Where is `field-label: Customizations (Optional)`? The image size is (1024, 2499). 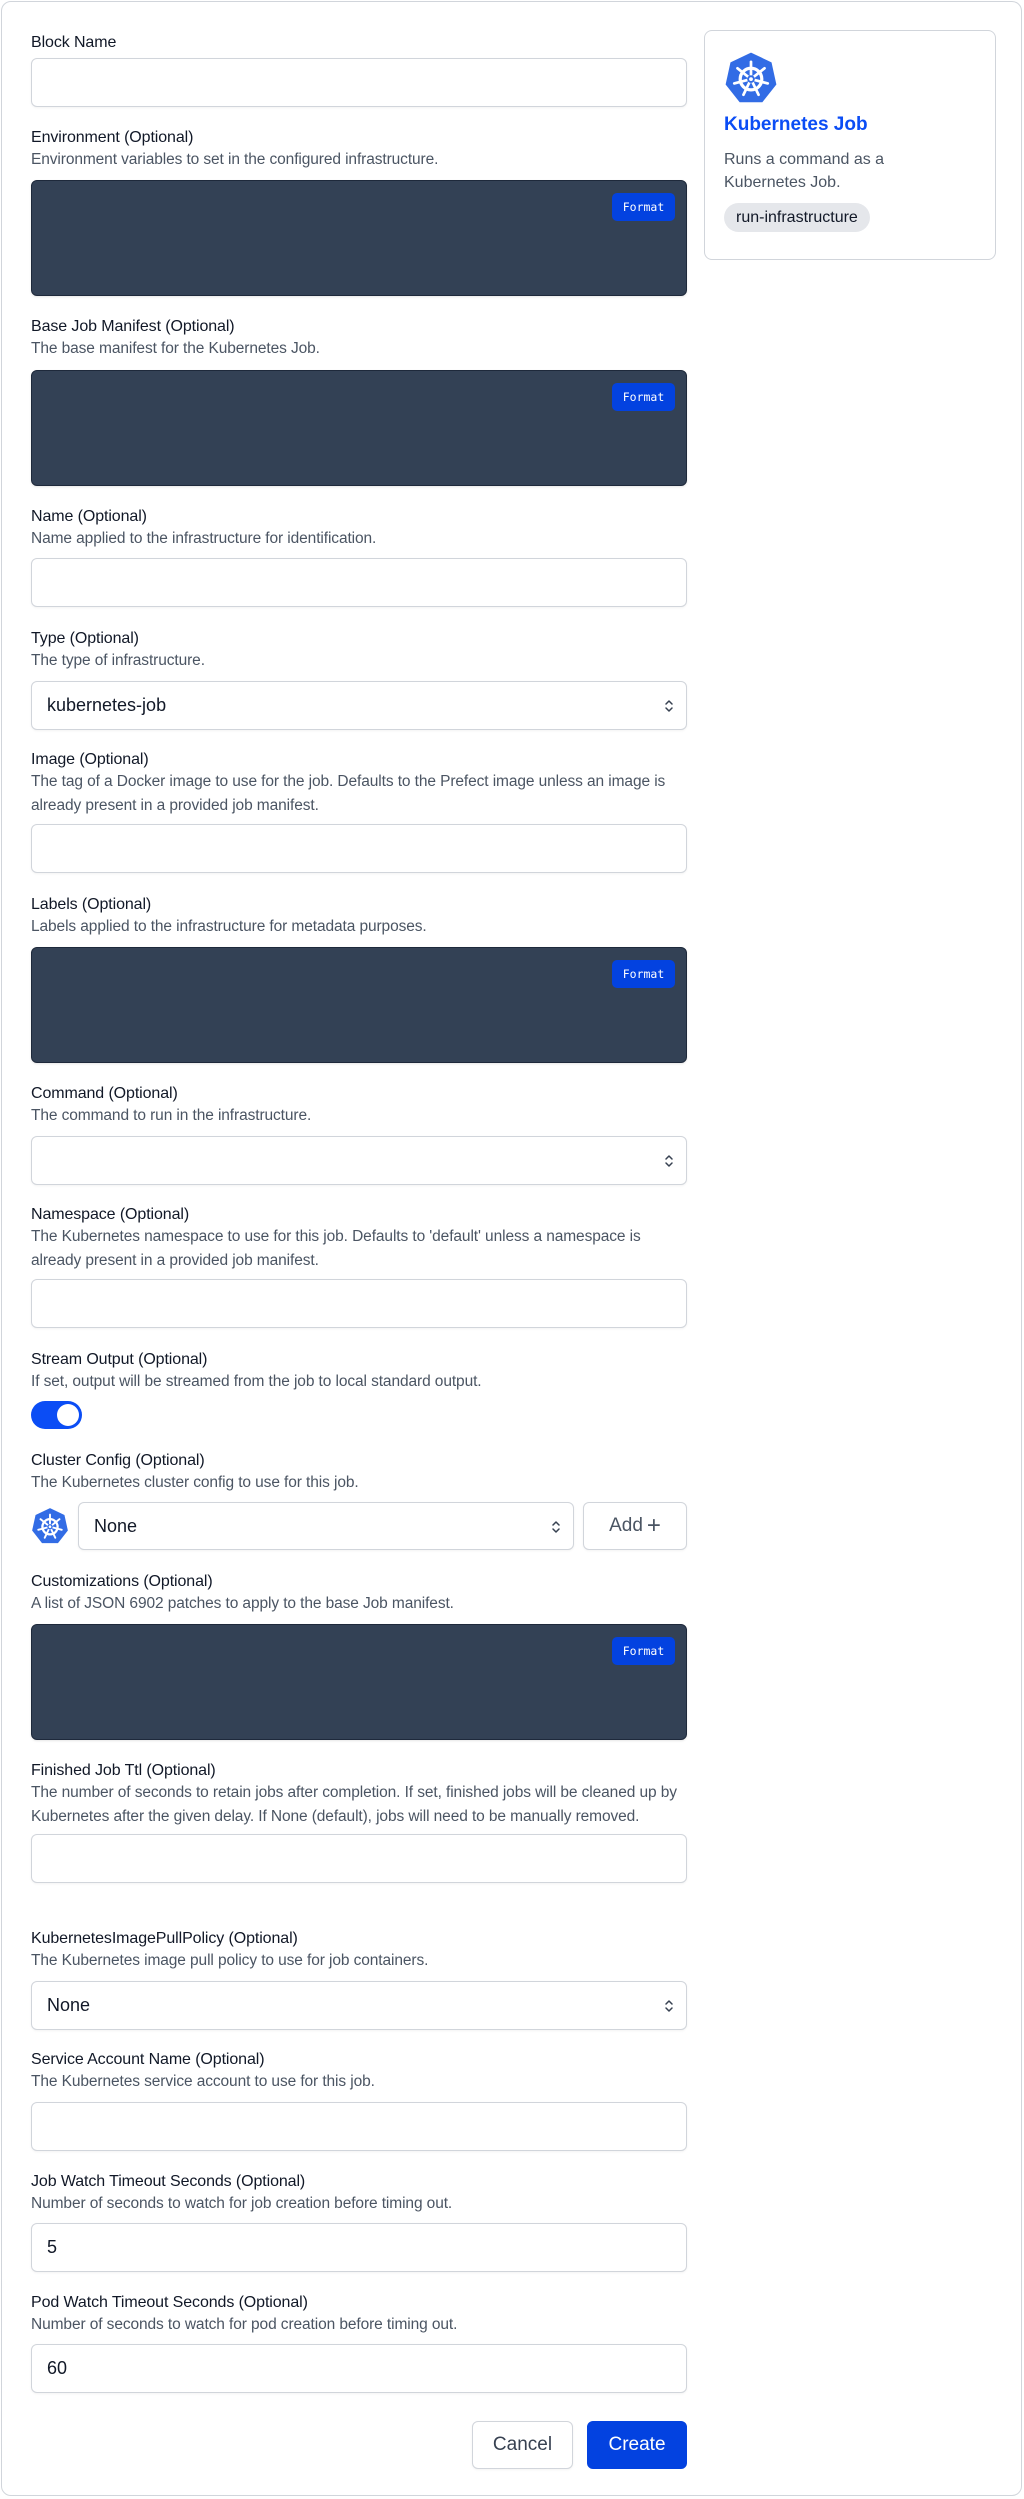
field-label: Customizations (Optional) is located at coordinates (122, 1581).